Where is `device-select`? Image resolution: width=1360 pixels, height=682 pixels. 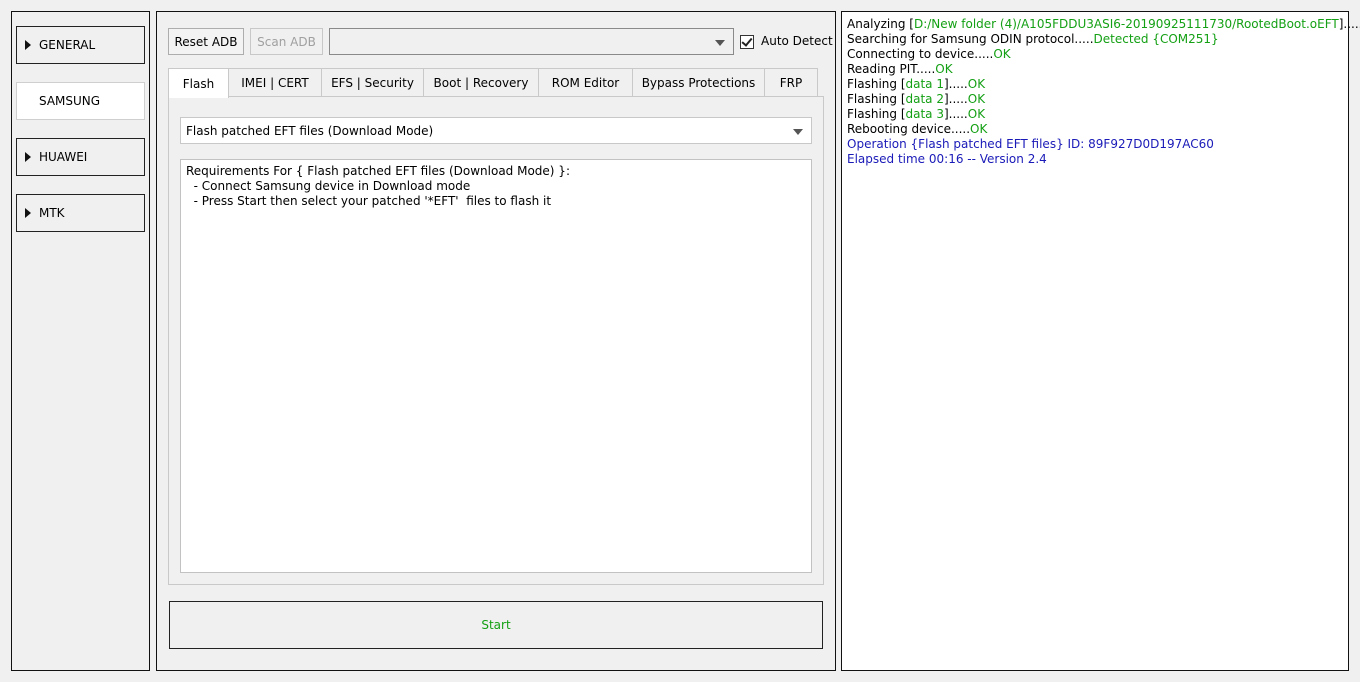
device-select is located at coordinates (531, 41).